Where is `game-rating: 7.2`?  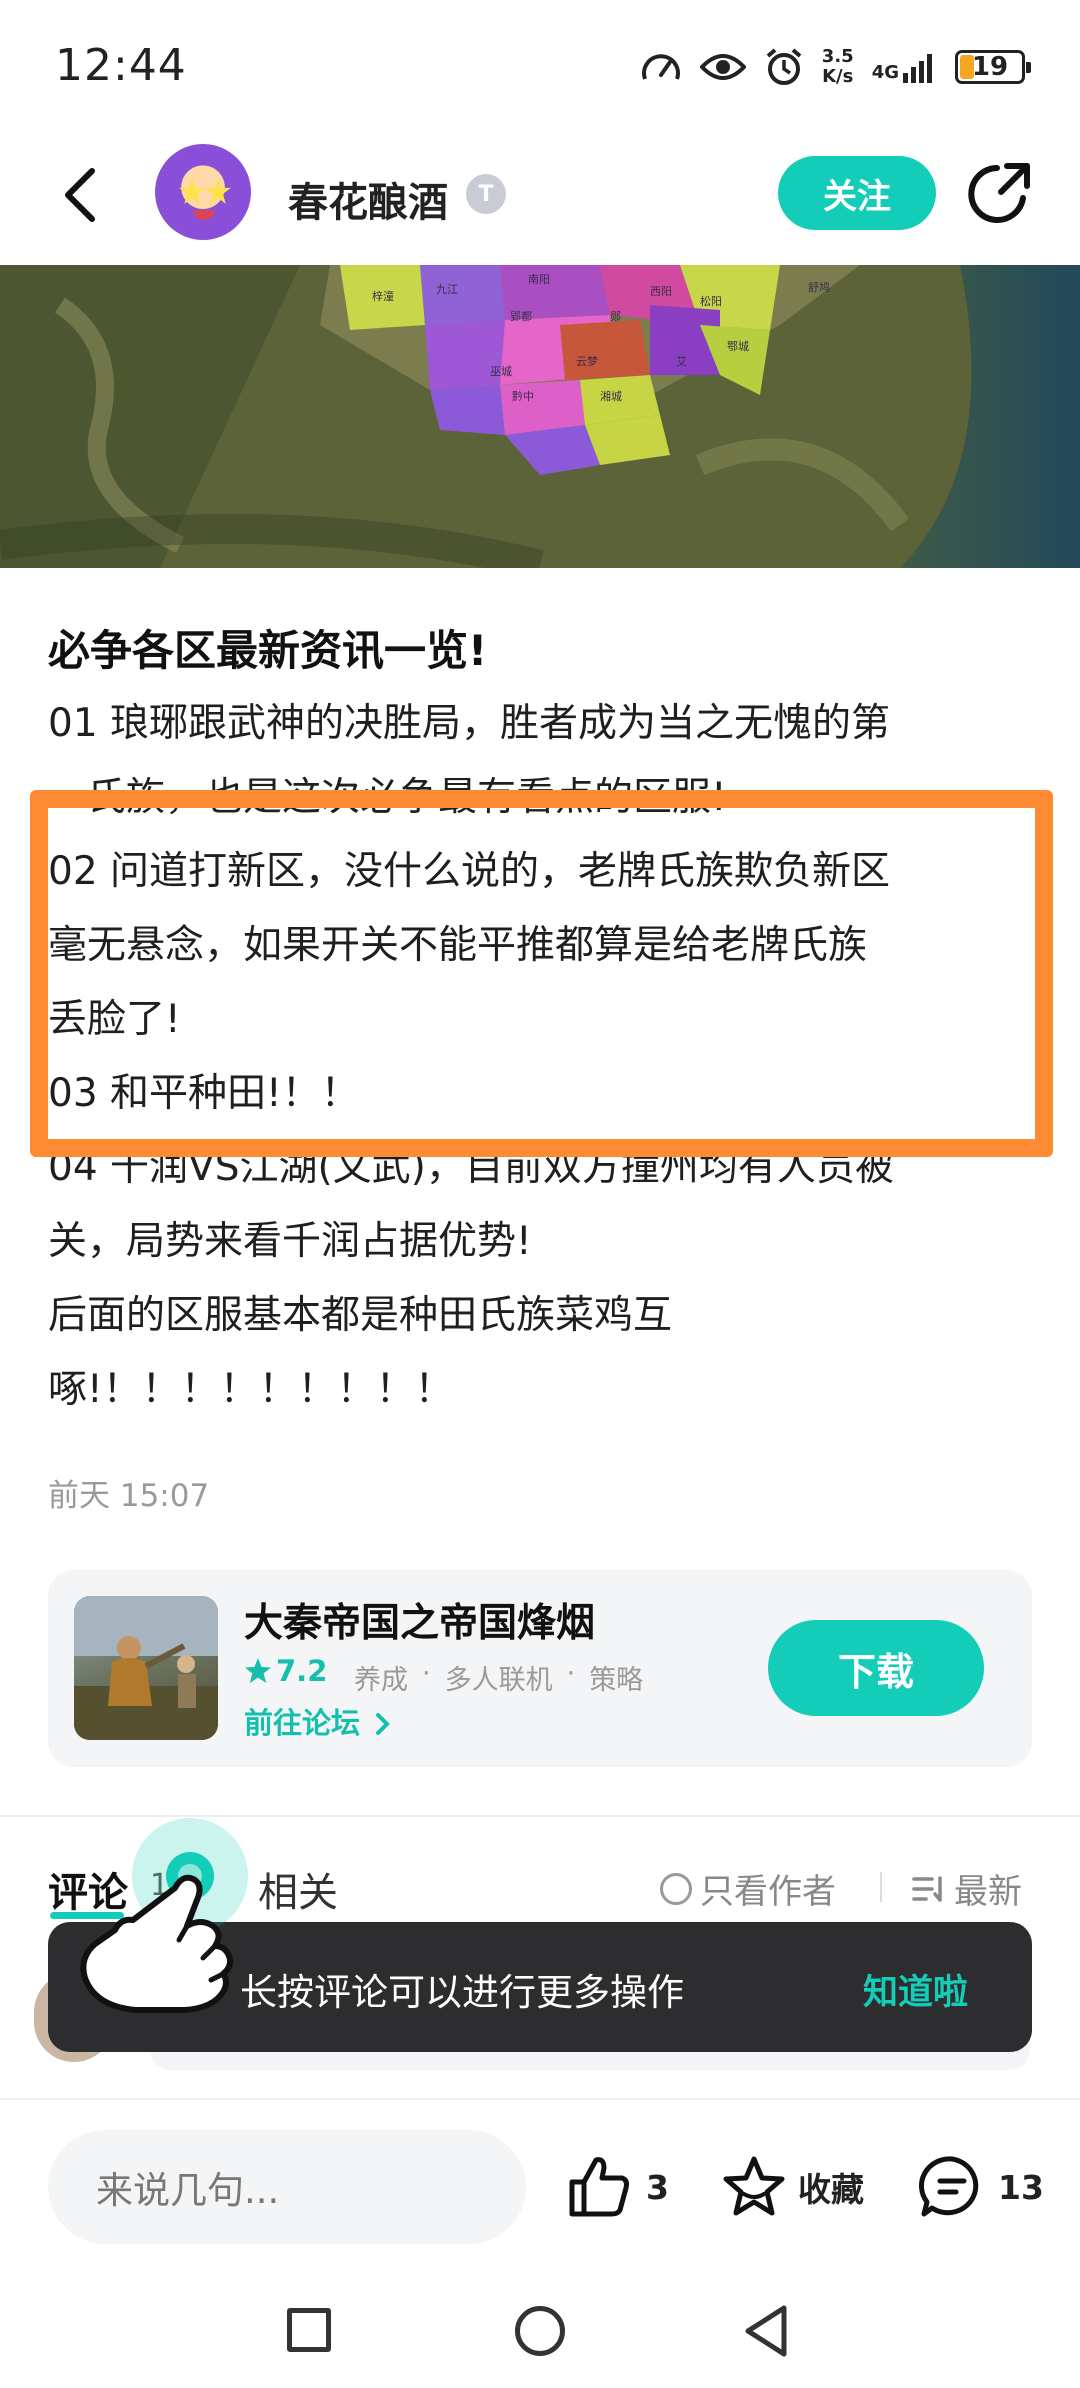 game-rating: 7.2 is located at coordinates (285, 1671).